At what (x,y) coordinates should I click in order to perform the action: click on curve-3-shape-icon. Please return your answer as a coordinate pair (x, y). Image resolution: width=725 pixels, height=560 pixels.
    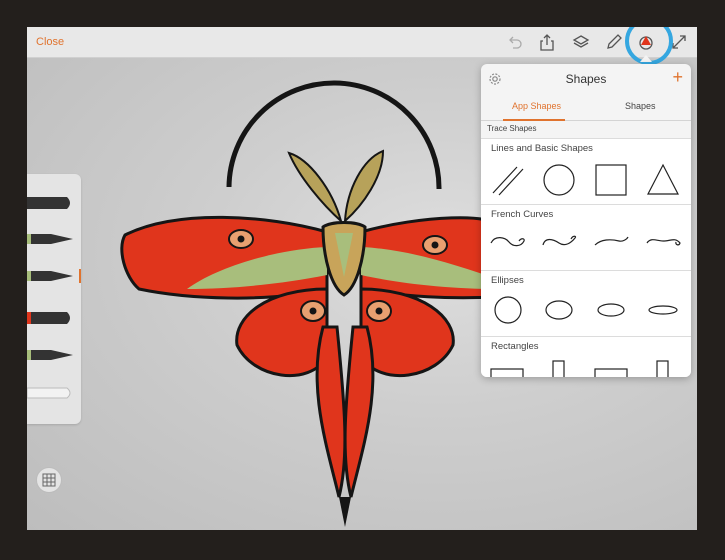
    Looking at the image, I should click on (612, 243).